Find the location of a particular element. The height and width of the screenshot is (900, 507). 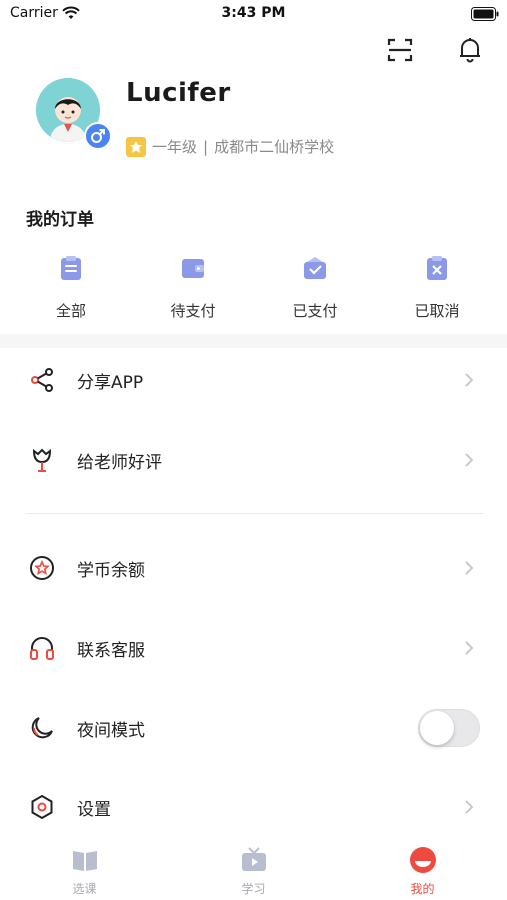

tab-mine: 我的 is located at coordinates (423, 869).